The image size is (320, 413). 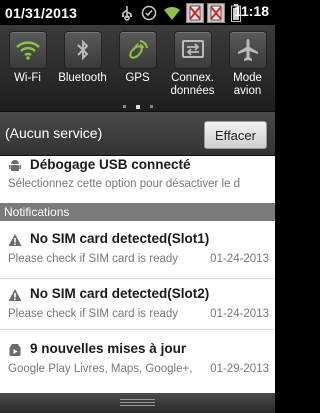 I want to click on notification-date: 01-29-2013, so click(x=239, y=369).